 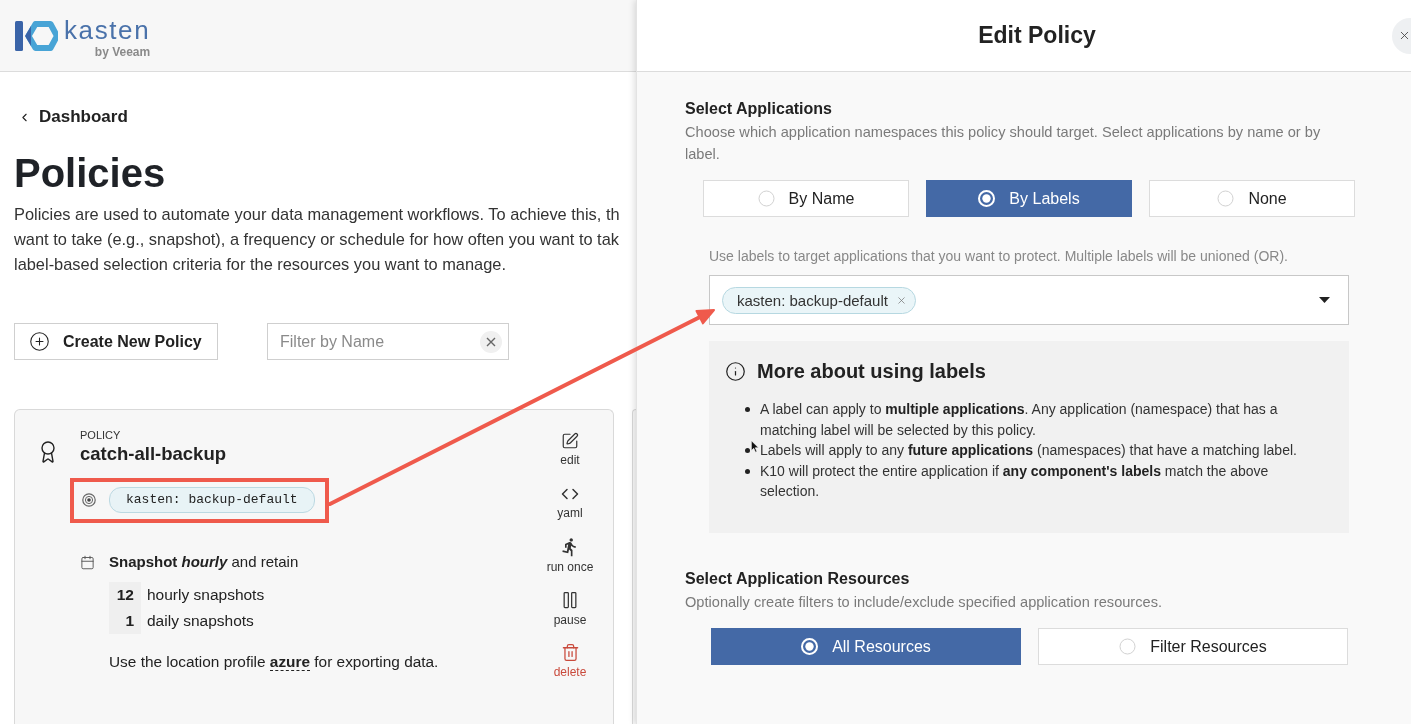 I want to click on trash-icon, so click(x=570, y=652).